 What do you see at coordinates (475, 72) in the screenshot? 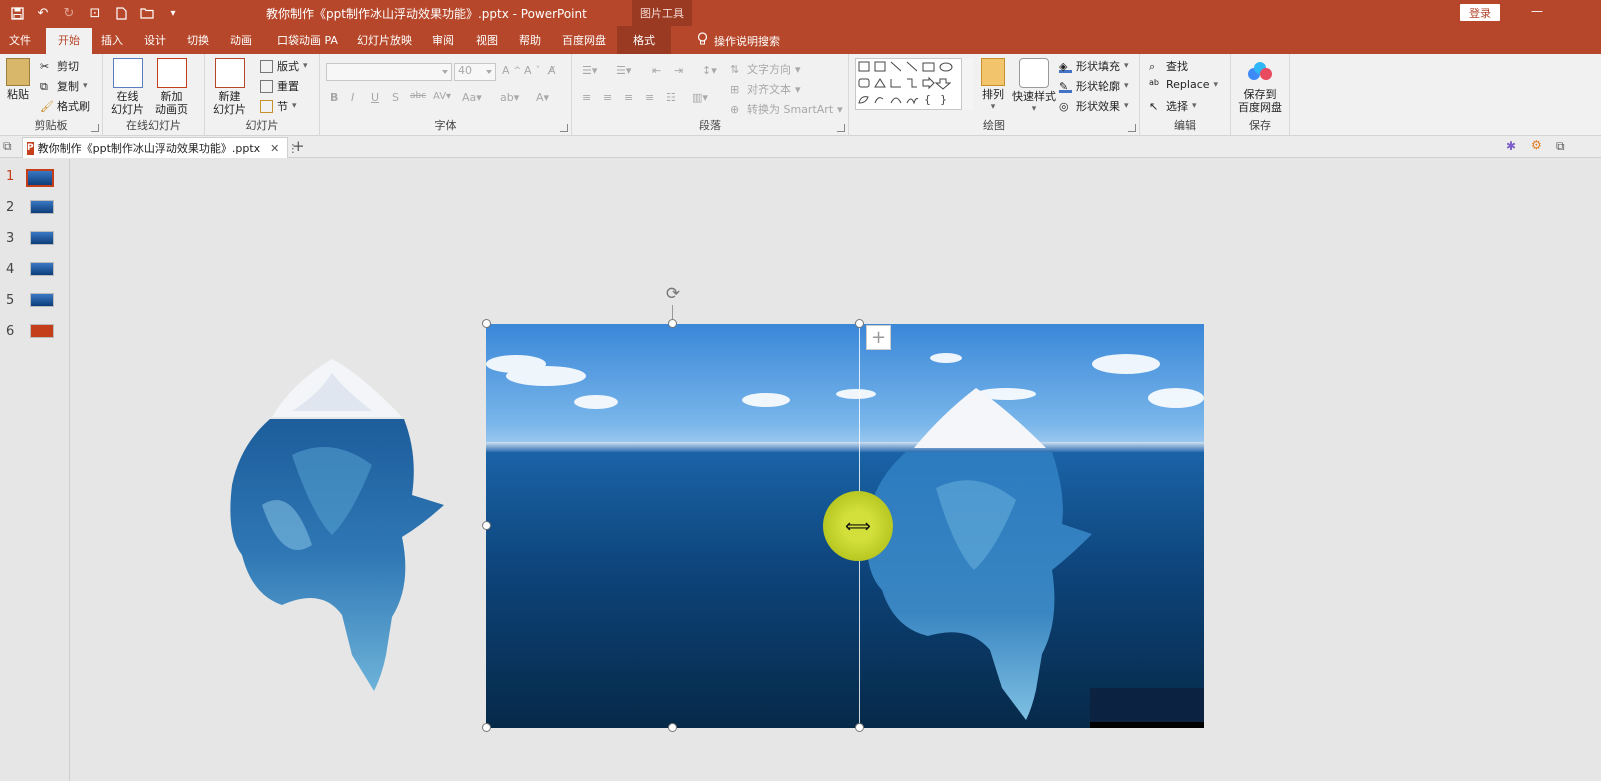
I see `font-size-combo: 40` at bounding box center [475, 72].